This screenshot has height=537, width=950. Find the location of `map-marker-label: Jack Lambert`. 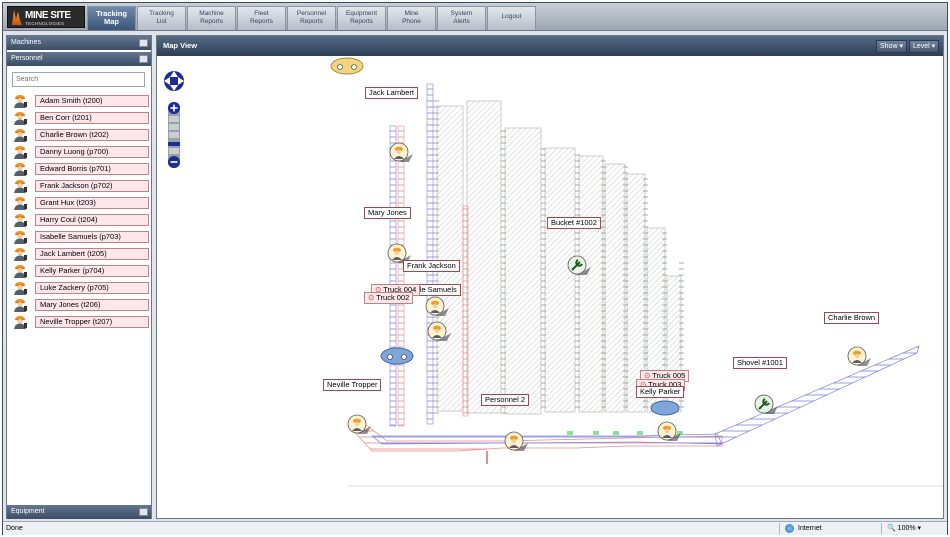

map-marker-label: Jack Lambert is located at coordinates (392, 93).